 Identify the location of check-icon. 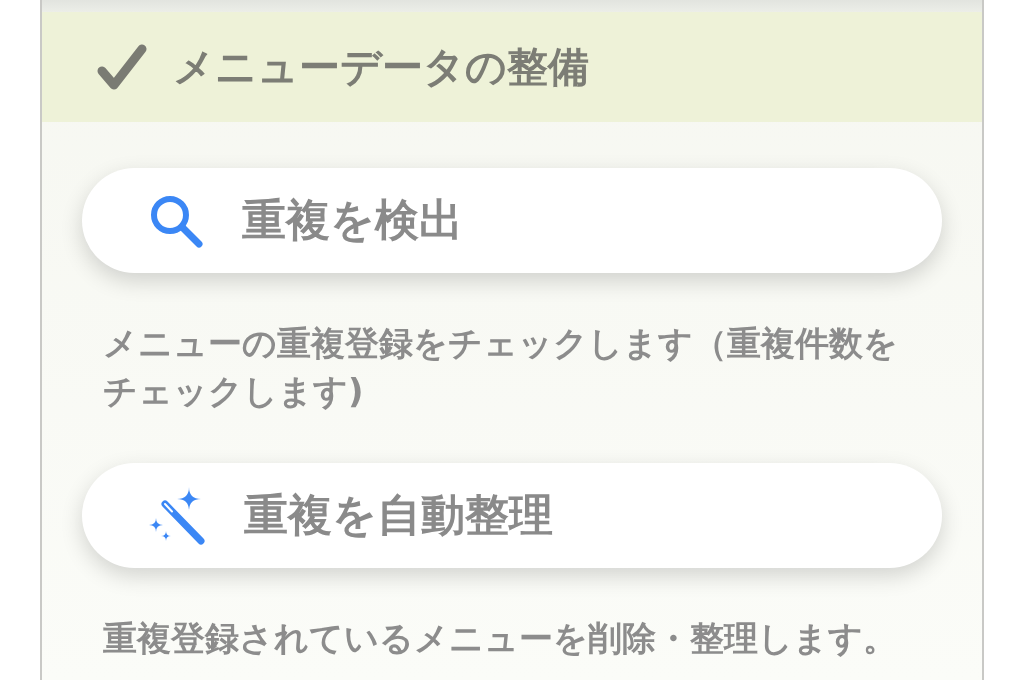
(122, 67).